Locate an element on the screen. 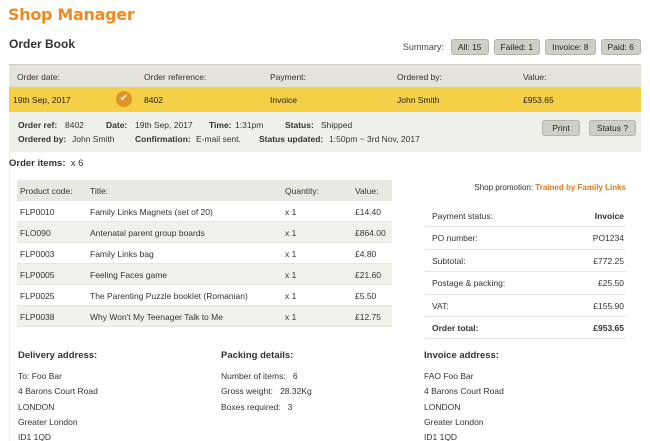 Image resolution: width=650 pixels, height=441 pixels. boxes-required-value: 3 is located at coordinates (290, 406).